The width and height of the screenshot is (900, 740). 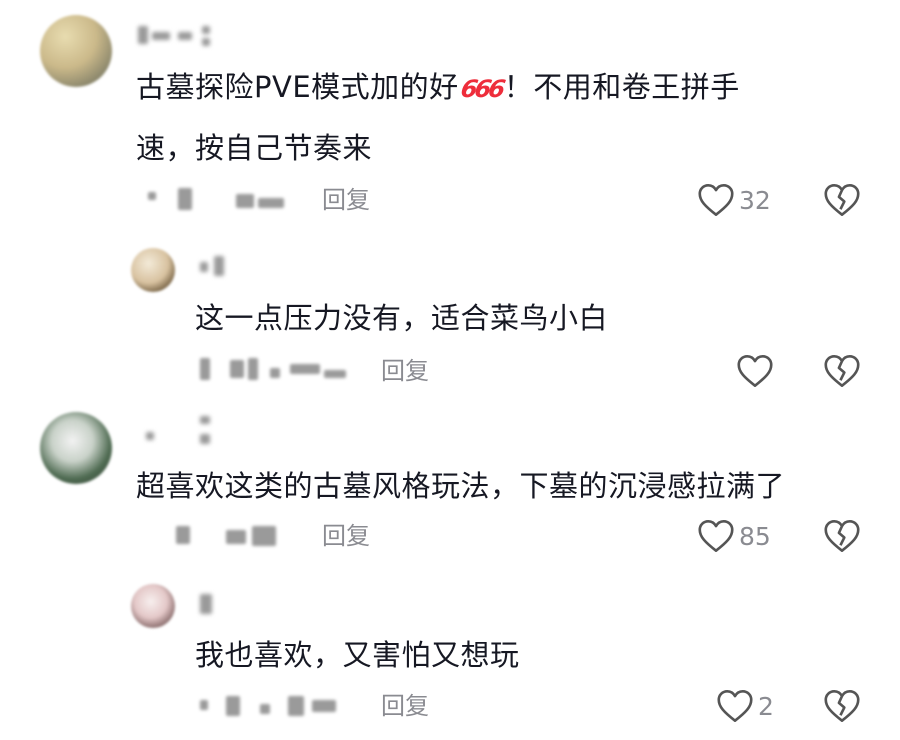 I want to click on like-button, so click(x=757, y=371).